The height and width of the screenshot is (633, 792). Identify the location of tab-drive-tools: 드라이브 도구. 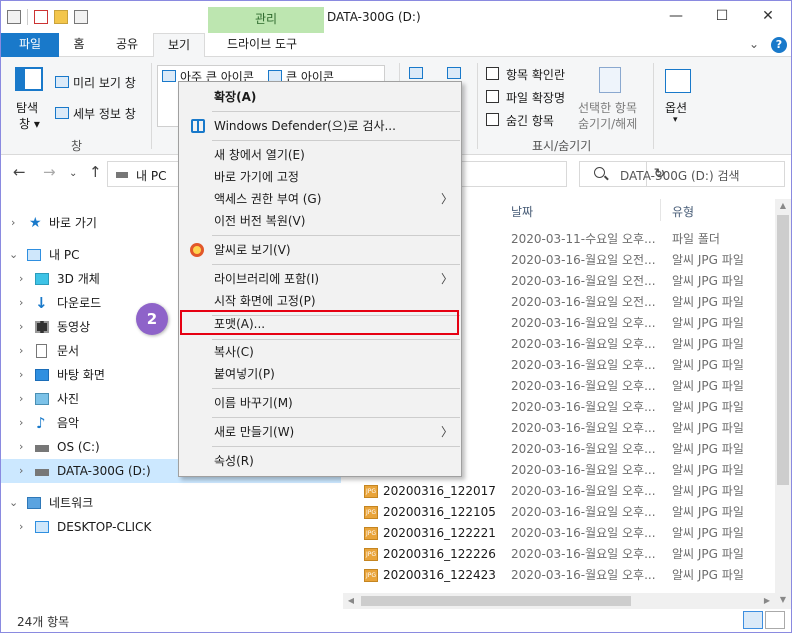
(262, 45).